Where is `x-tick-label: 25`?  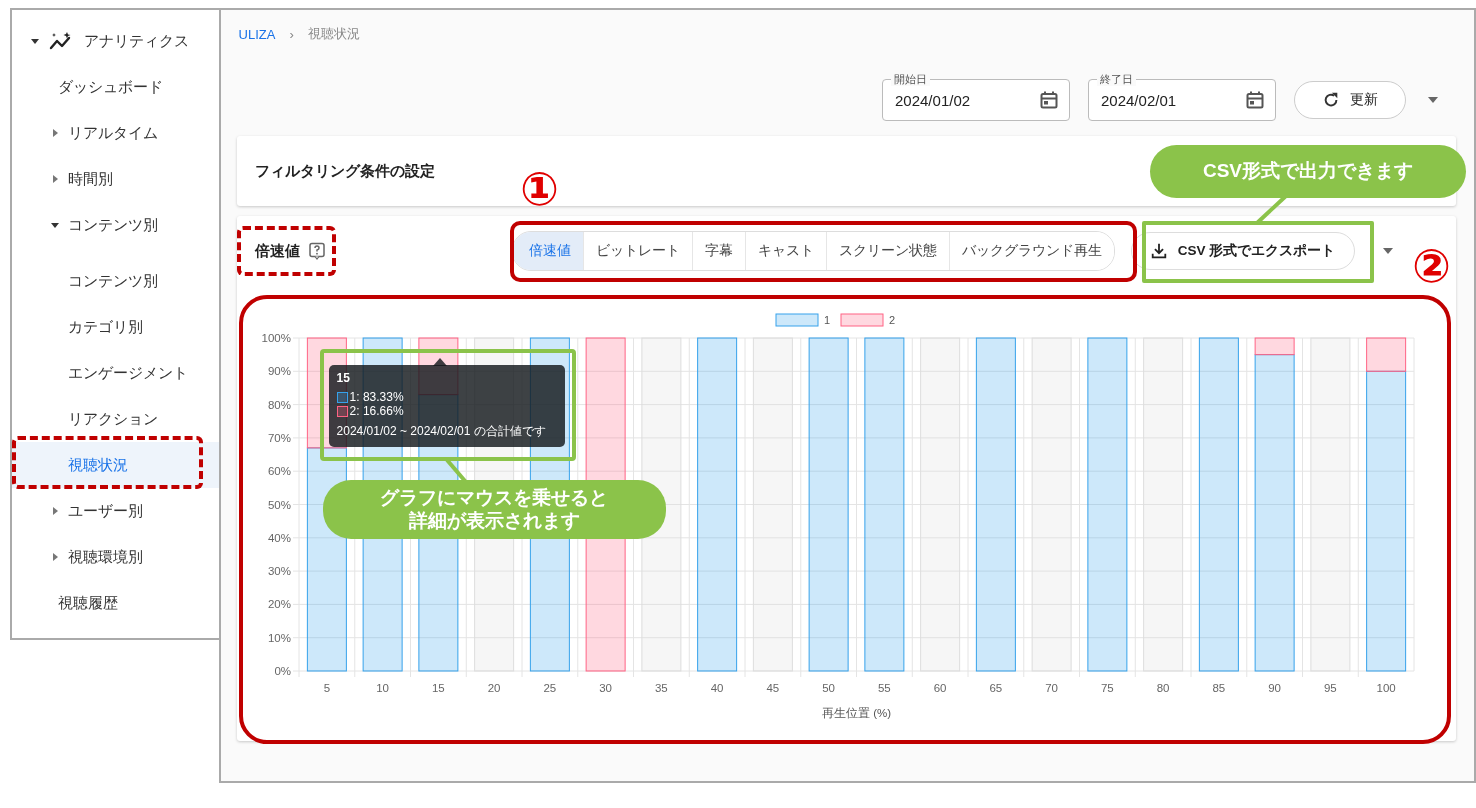
x-tick-label: 25 is located at coordinates (549, 688).